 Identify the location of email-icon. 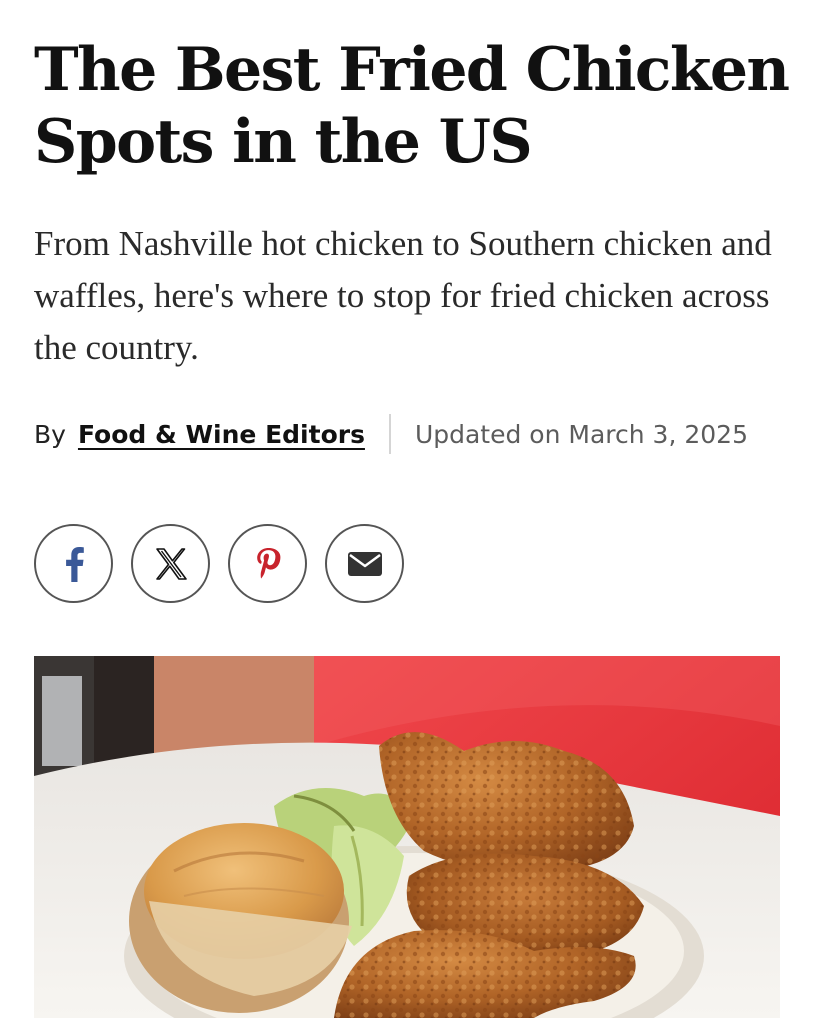
(364, 563).